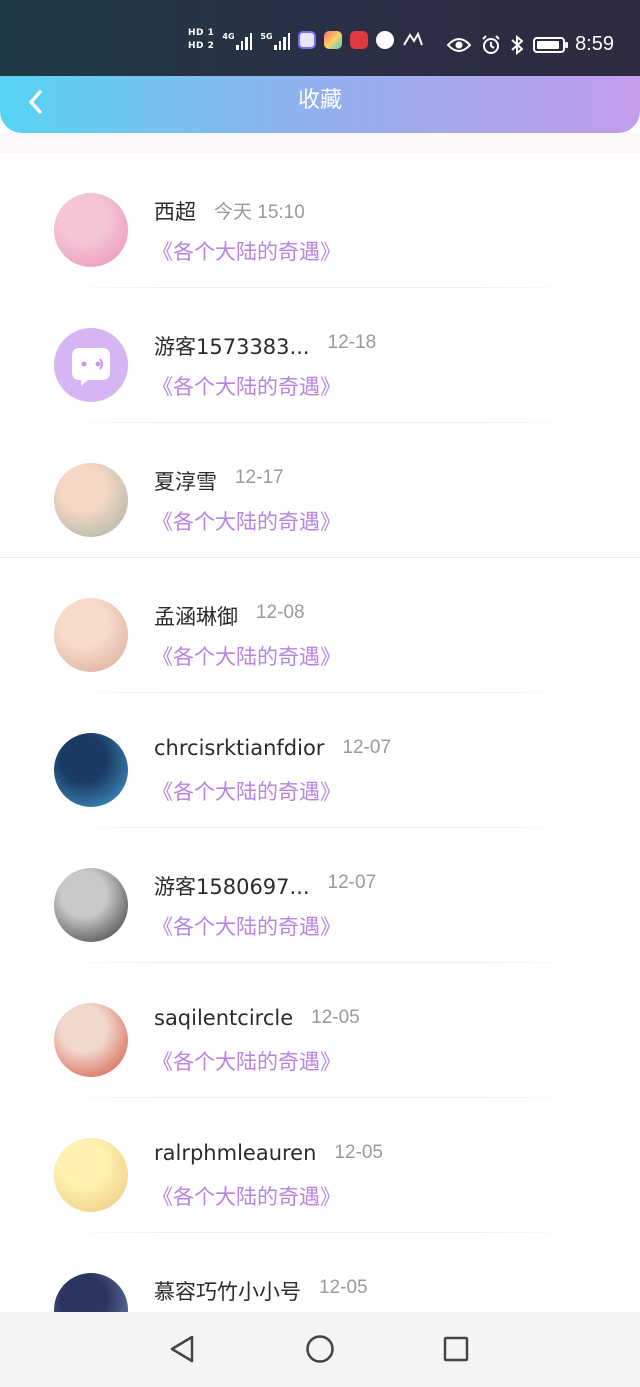  Describe the element at coordinates (185, 482) in the screenshot. I see `user-name: 夏淳雪` at that location.